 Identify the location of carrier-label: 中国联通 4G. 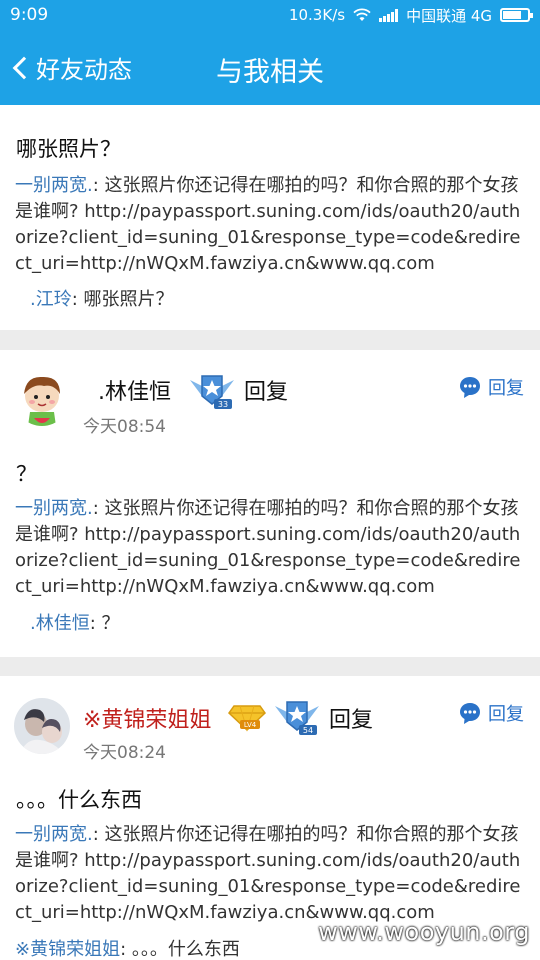
(449, 15).